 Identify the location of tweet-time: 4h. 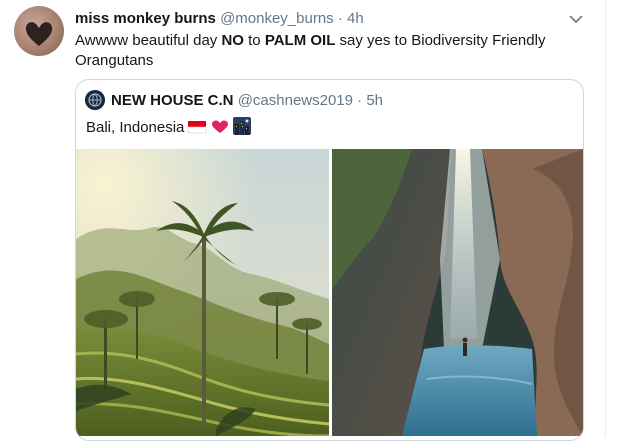
(355, 18).